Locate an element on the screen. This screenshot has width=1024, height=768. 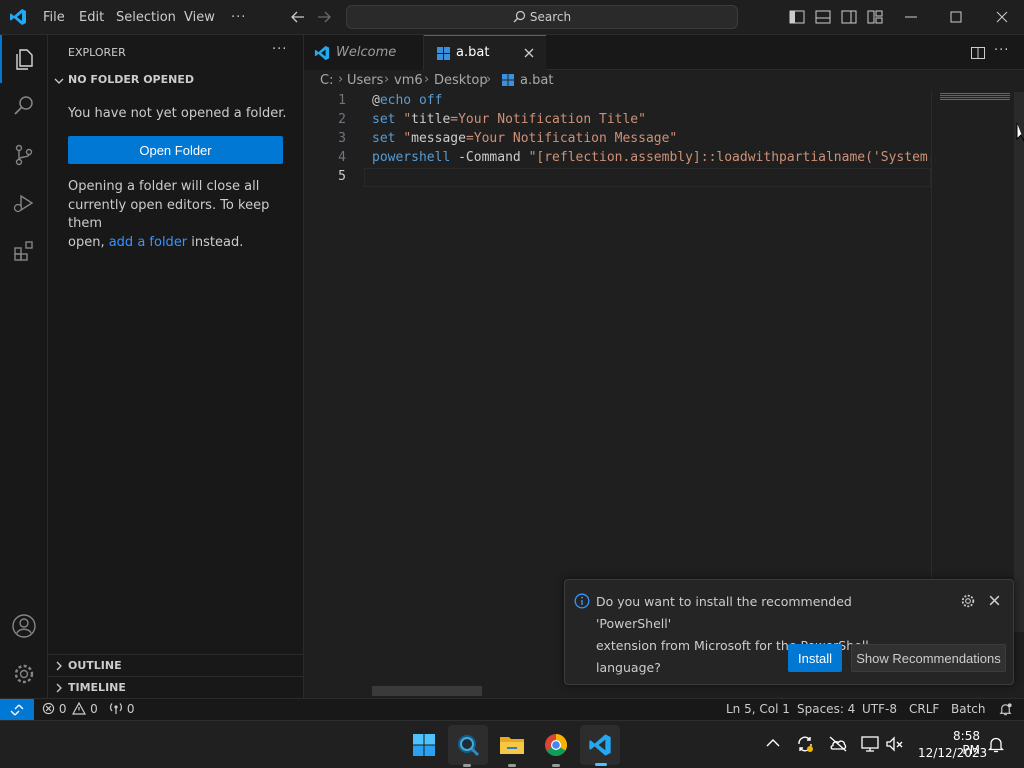
command-center-search: Search is located at coordinates (542, 17).